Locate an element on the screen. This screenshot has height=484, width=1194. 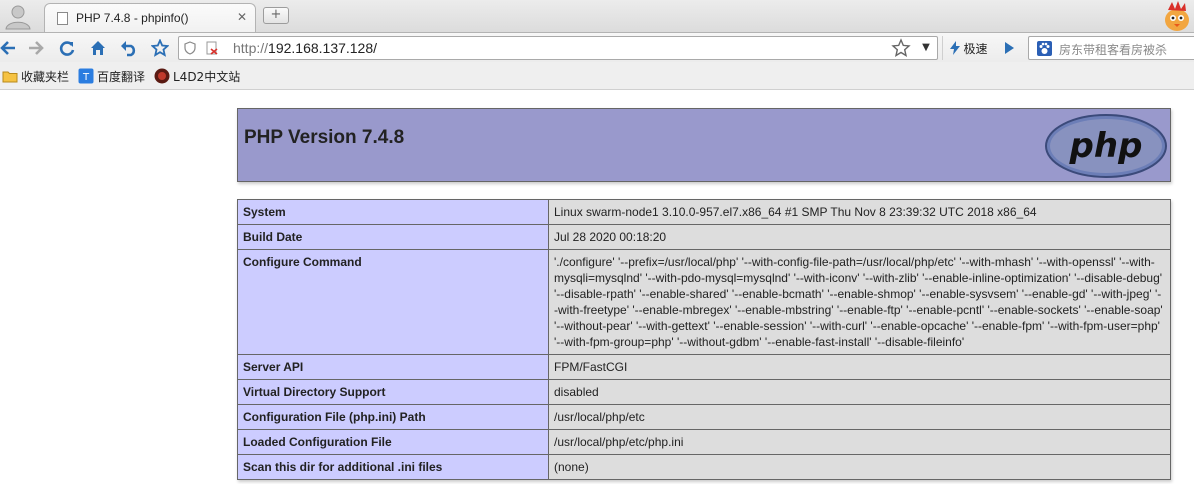
tab-phpinfo: PHP 7.4.8 - phpinfo() ✕ is located at coordinates (150, 17).